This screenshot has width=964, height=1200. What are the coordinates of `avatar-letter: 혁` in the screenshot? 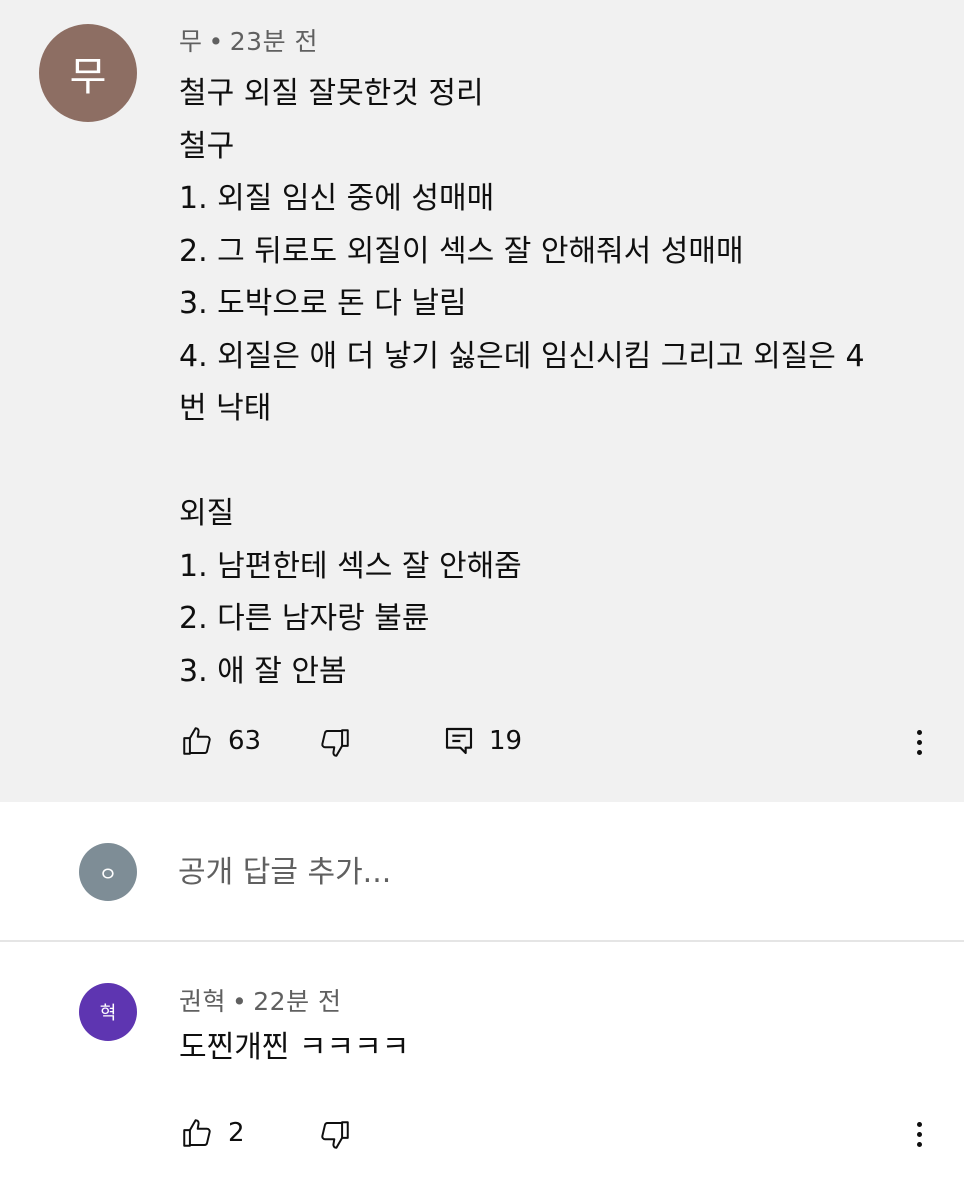 It's located at (108, 1013).